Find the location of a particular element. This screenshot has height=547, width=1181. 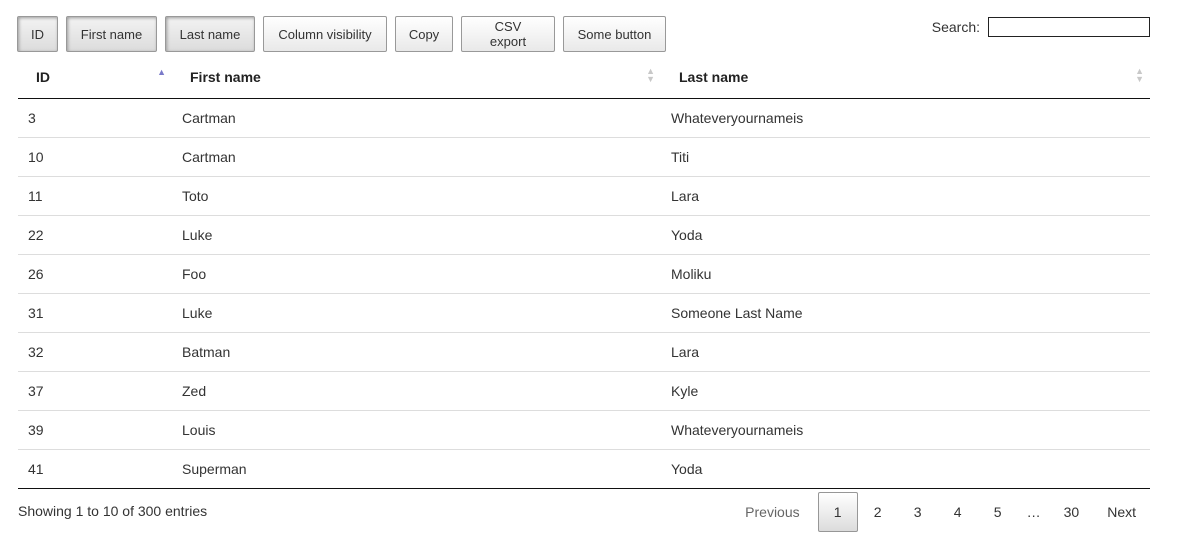

table-row: 3 Cartman Whateveryournameis is located at coordinates (584, 117).